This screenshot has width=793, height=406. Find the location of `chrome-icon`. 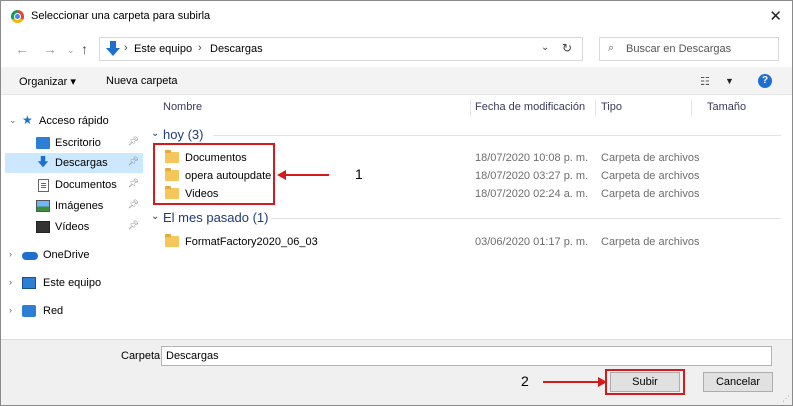

chrome-icon is located at coordinates (17, 16).